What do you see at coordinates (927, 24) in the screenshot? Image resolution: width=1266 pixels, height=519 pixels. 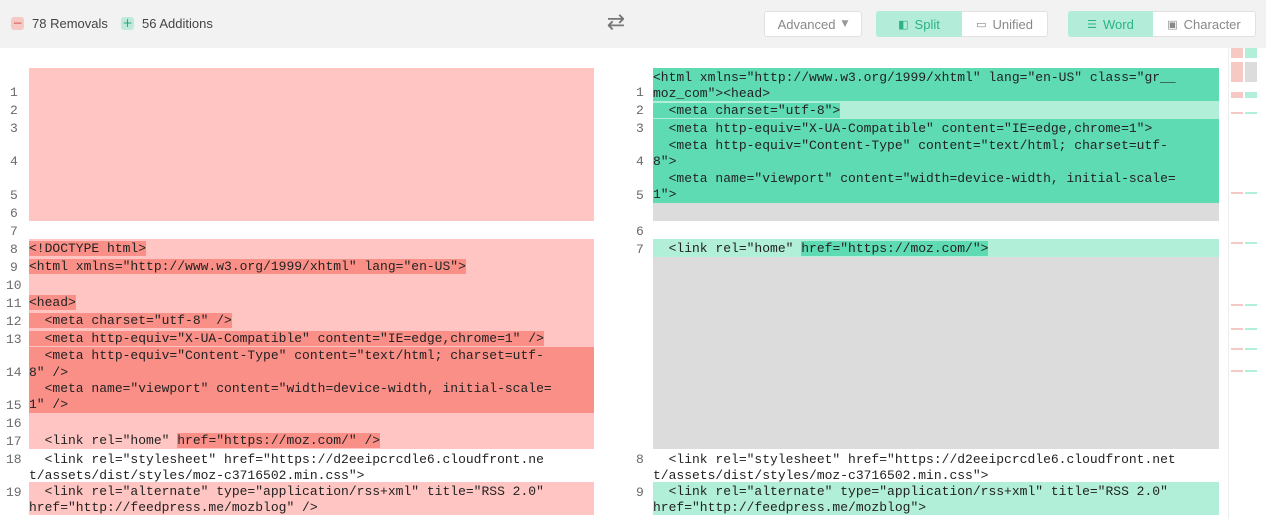 I see `split-label: Split` at bounding box center [927, 24].